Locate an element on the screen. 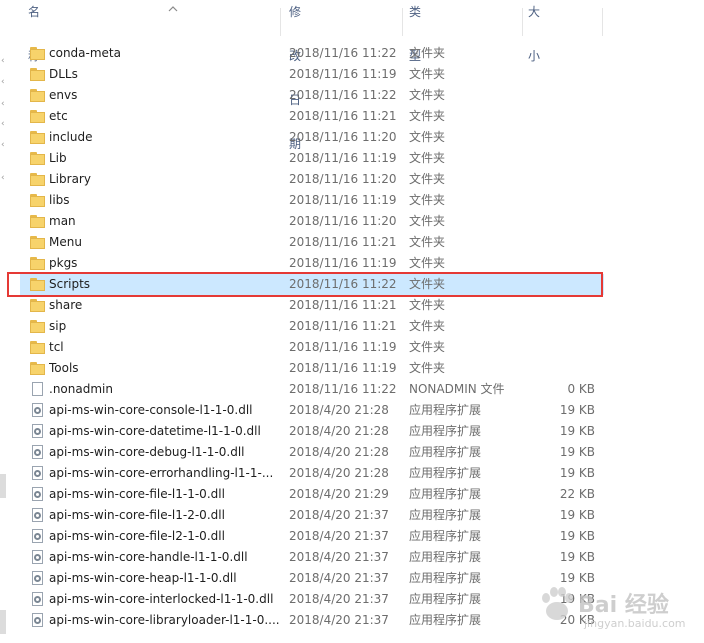 The width and height of the screenshot is (704, 643). file-name: api-ms-win-core-heap-l1-1-0.dll is located at coordinates (143, 578).